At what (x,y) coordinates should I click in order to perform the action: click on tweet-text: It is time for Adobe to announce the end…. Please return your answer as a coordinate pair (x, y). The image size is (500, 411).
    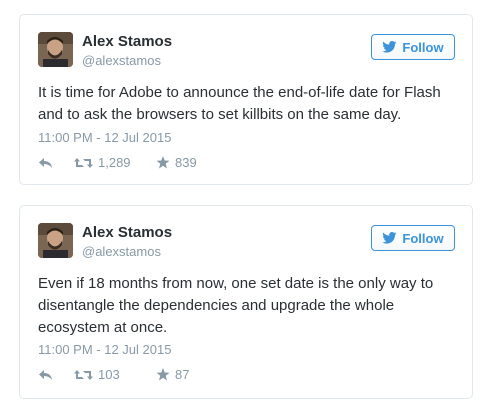
    Looking at the image, I should click on (239, 103).